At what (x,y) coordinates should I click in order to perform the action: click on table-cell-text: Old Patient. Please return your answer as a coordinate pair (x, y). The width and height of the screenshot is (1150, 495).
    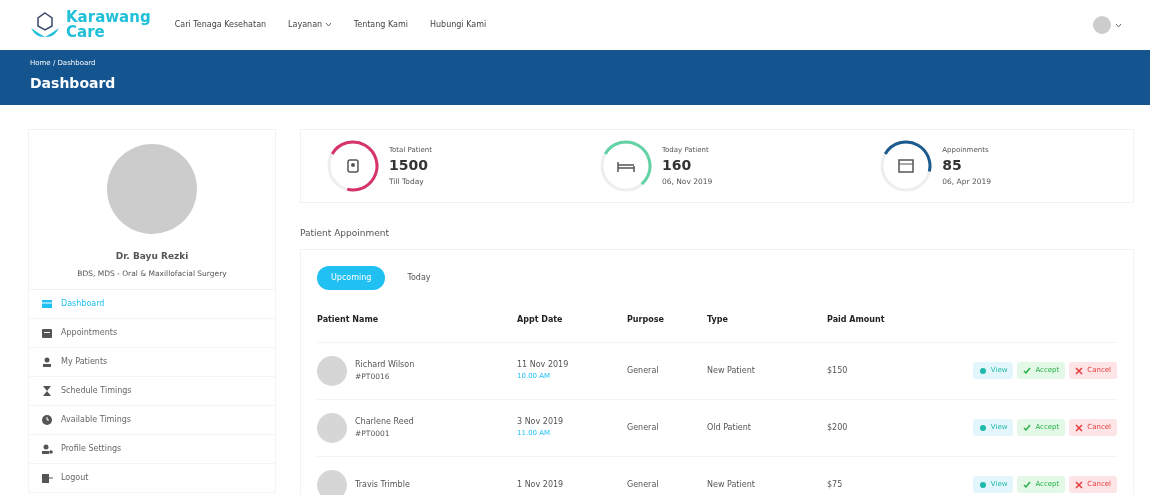
    Looking at the image, I should click on (729, 427).